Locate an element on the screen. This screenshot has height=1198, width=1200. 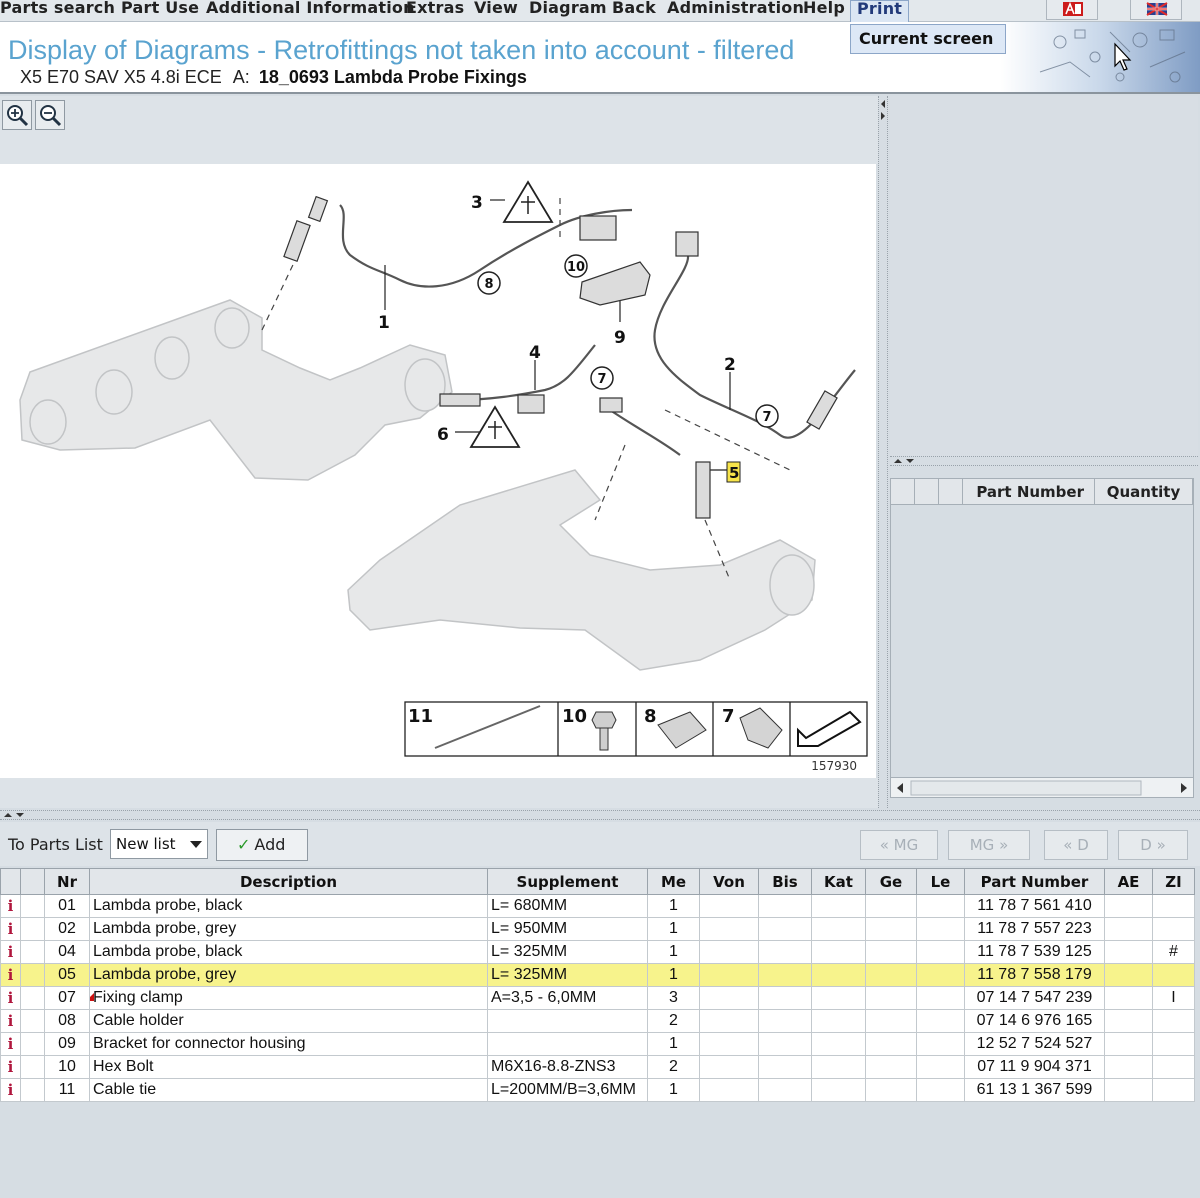
callout-2: 2 is located at coordinates (730, 365).